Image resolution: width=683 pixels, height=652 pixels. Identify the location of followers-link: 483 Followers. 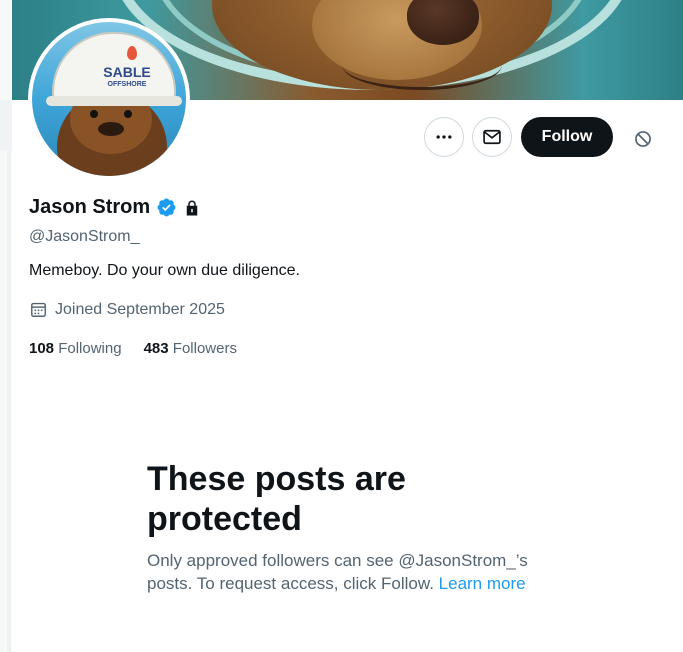
(190, 348).